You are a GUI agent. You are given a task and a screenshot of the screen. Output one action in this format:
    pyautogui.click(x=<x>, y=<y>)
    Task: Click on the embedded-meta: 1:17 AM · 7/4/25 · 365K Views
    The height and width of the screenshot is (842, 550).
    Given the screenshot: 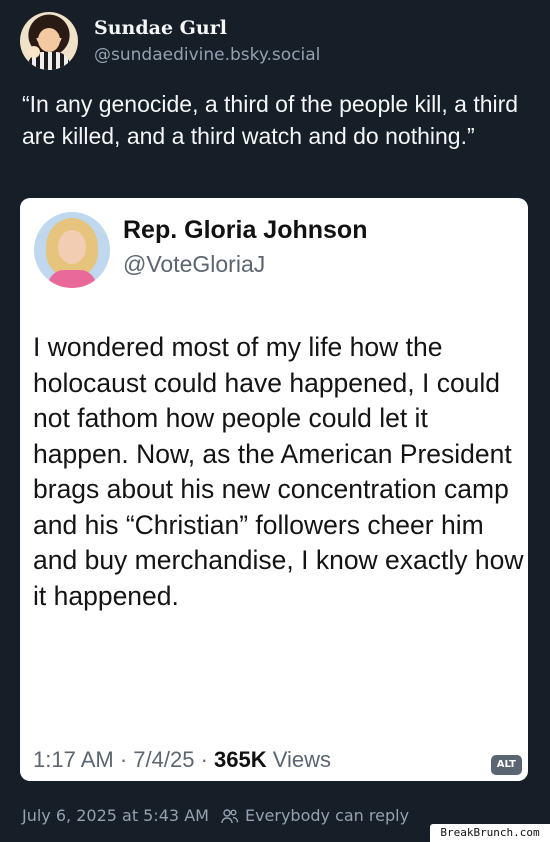 What is the action you would take?
    pyautogui.click(x=182, y=760)
    